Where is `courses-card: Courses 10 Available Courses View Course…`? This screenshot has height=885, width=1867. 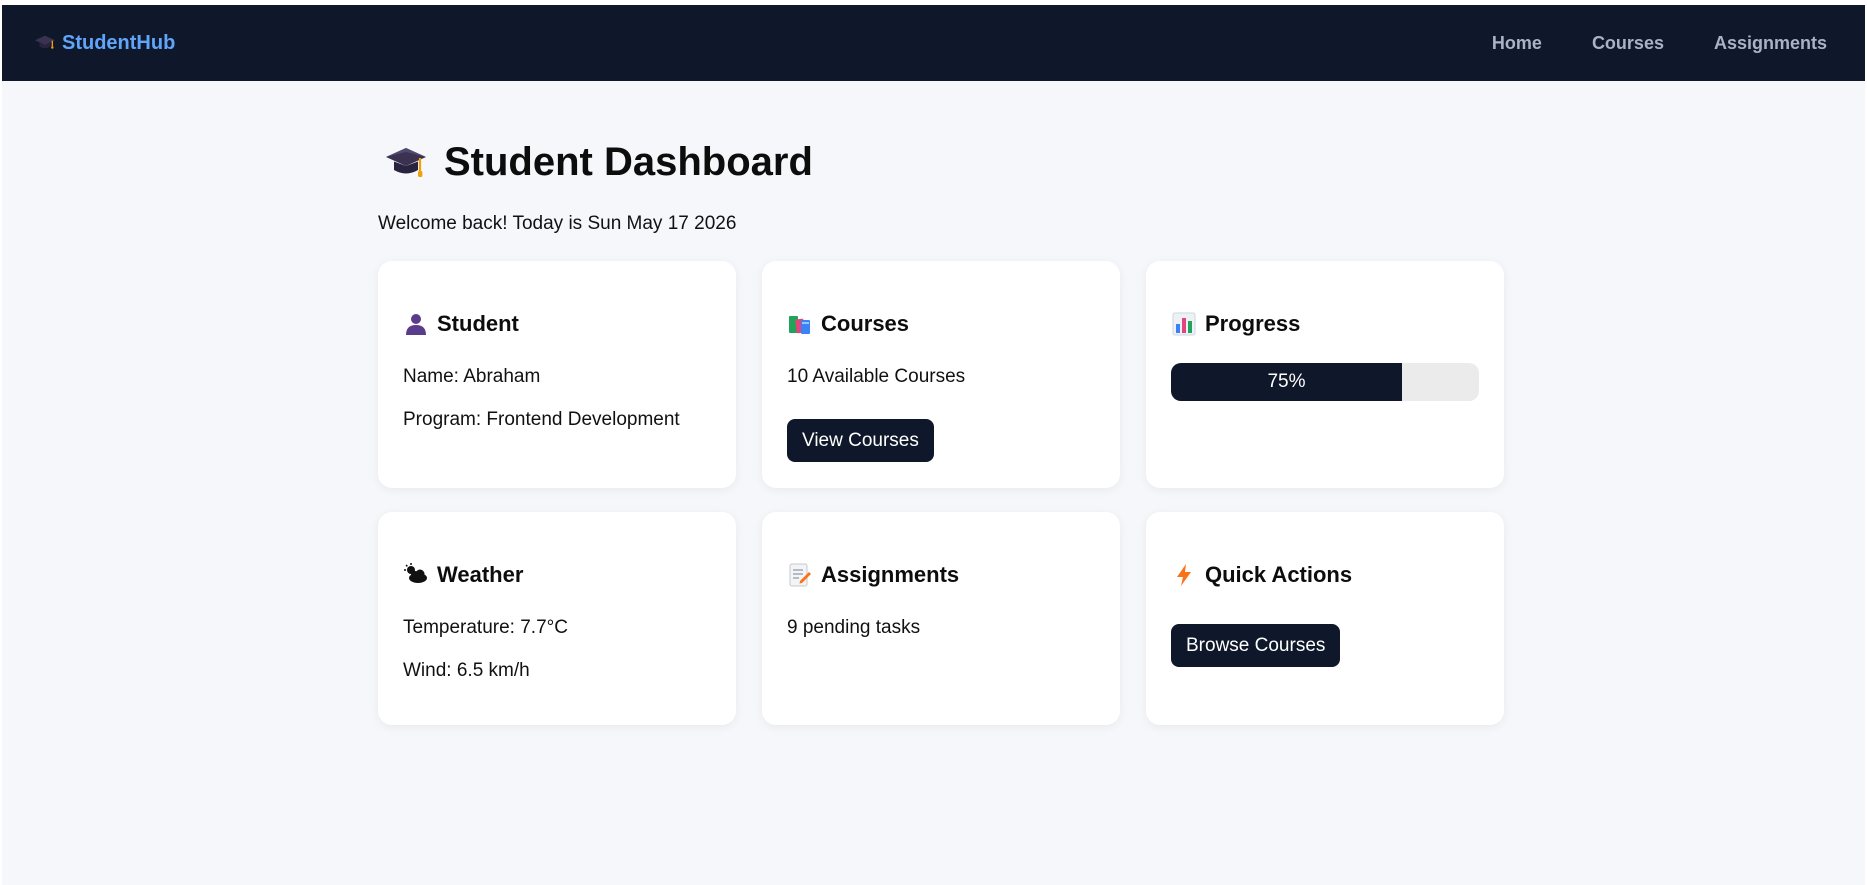 courses-card: Courses 10 Available Courses View Course… is located at coordinates (941, 374).